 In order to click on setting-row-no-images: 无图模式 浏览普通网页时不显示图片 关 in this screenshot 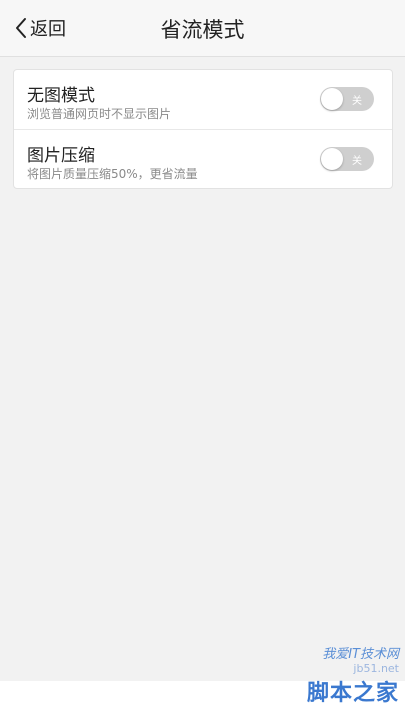, I will do `click(203, 99)`.